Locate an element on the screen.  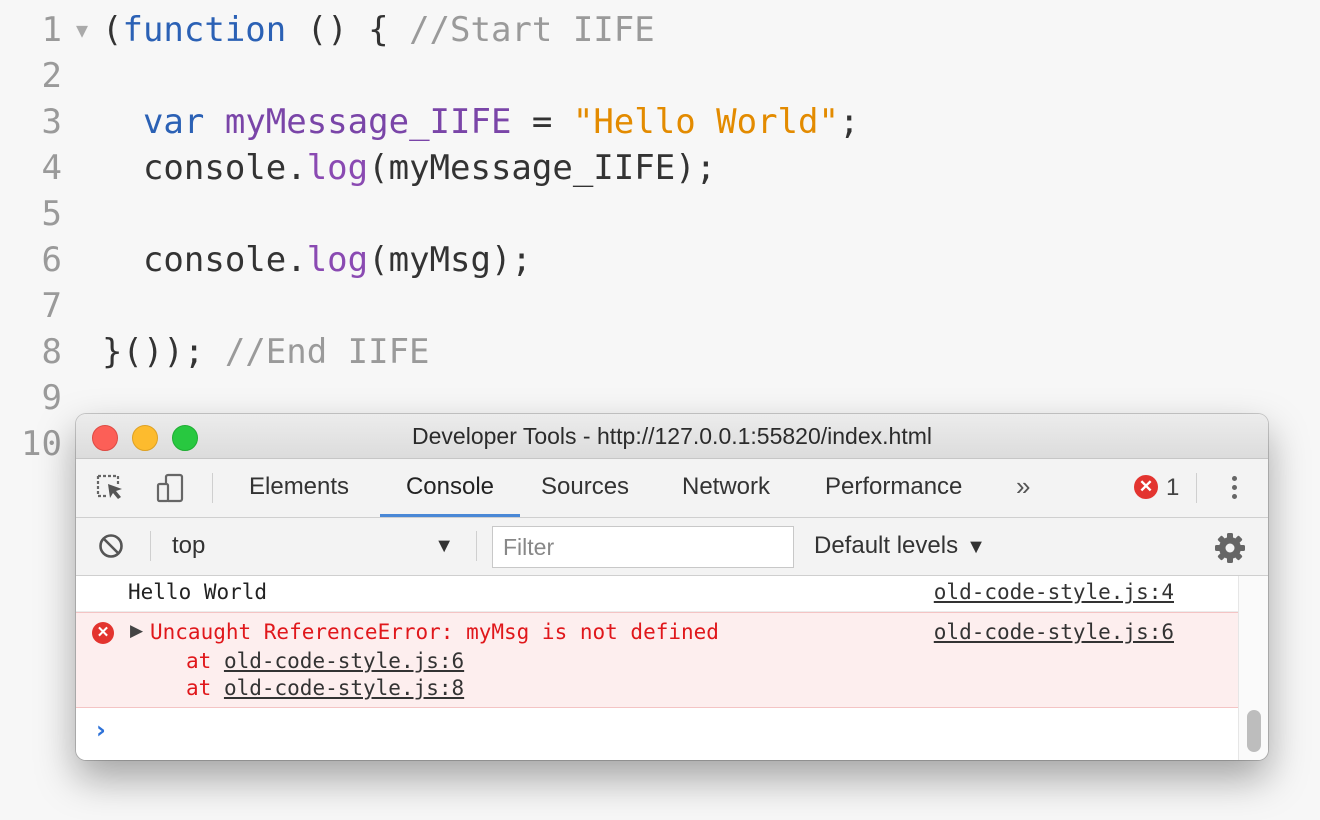
line-number: 4 is located at coordinates (31, 168).